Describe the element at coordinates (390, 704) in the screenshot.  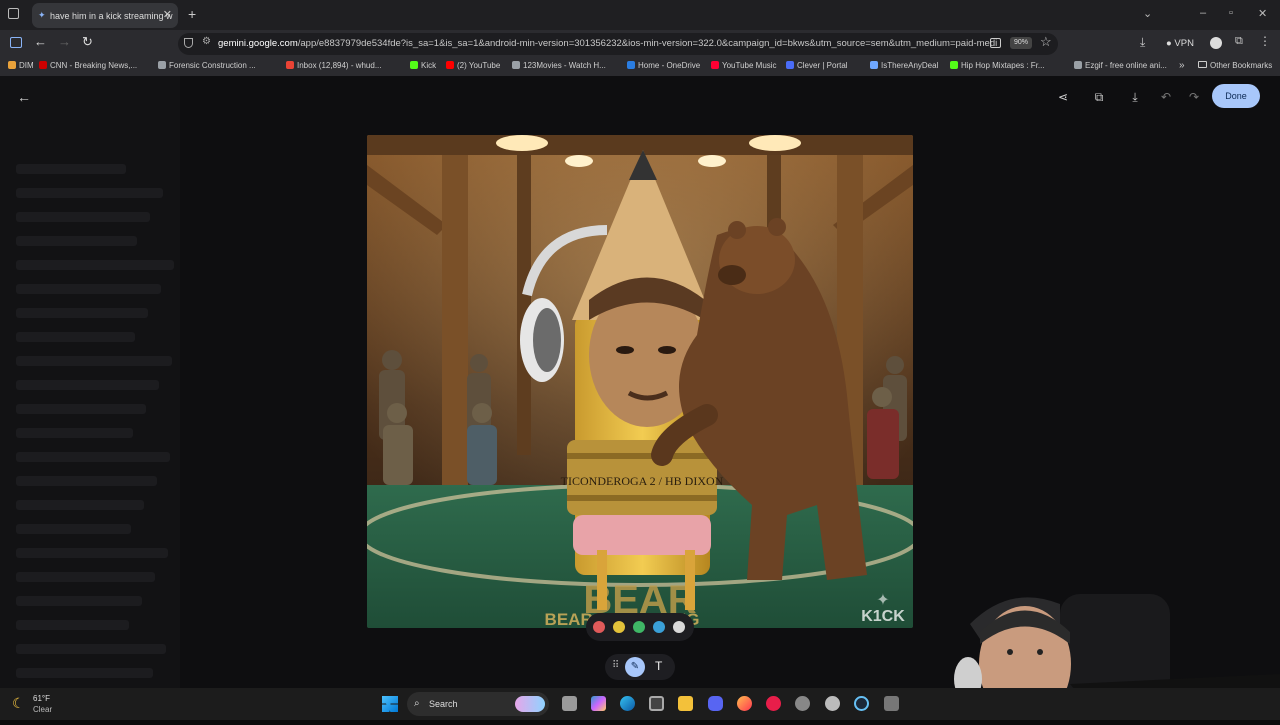
I see `start-icon` at that location.